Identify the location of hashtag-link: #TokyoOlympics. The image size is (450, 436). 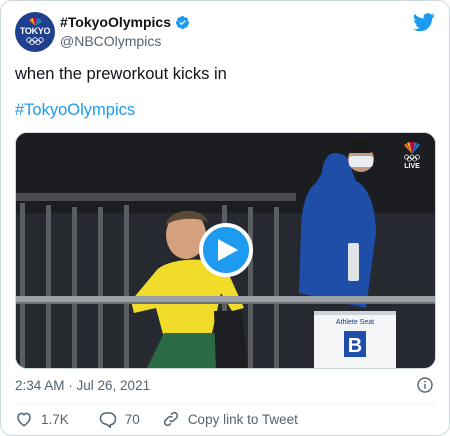
(75, 110).